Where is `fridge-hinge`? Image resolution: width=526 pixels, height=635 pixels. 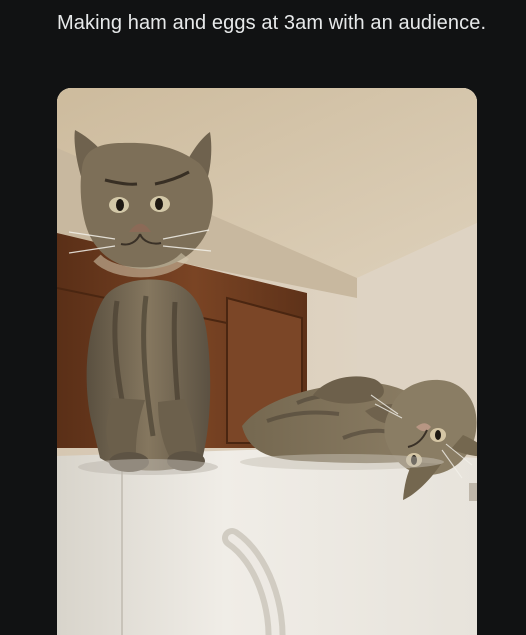
fridge-hinge is located at coordinates (473, 492).